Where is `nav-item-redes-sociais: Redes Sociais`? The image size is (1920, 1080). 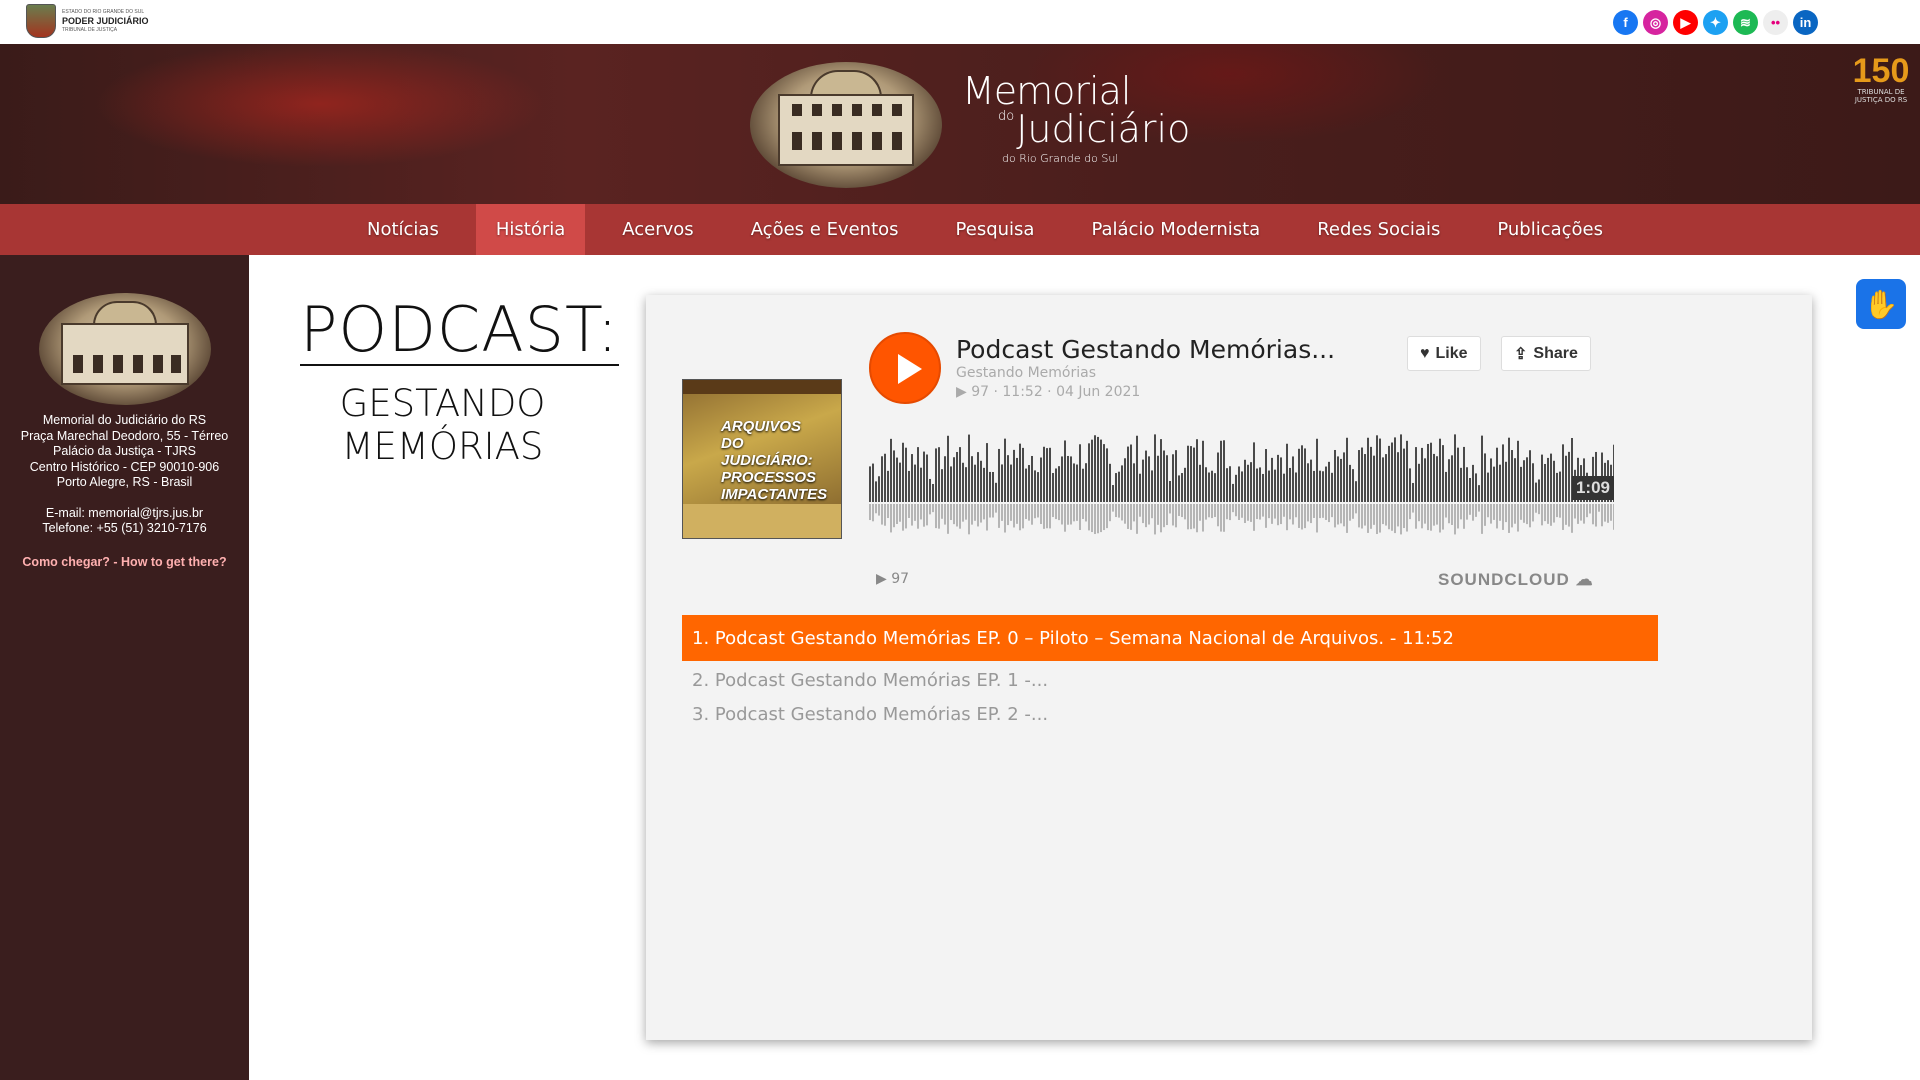
nav-item-redes-sociais: Redes Sociais is located at coordinates (1378, 229).